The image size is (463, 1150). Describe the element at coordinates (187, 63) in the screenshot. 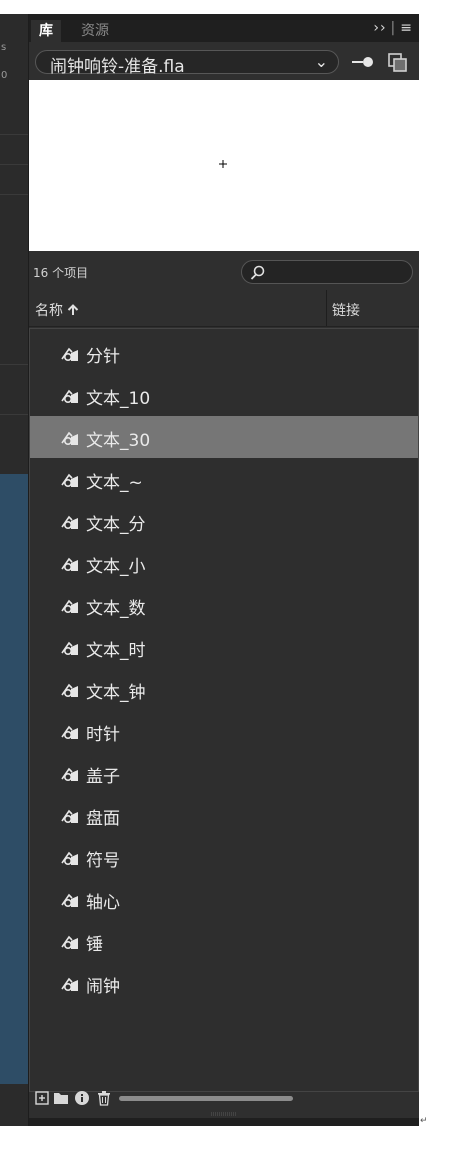

I see `document-select: 闹钟响铃-准备.fla ⌄` at that location.